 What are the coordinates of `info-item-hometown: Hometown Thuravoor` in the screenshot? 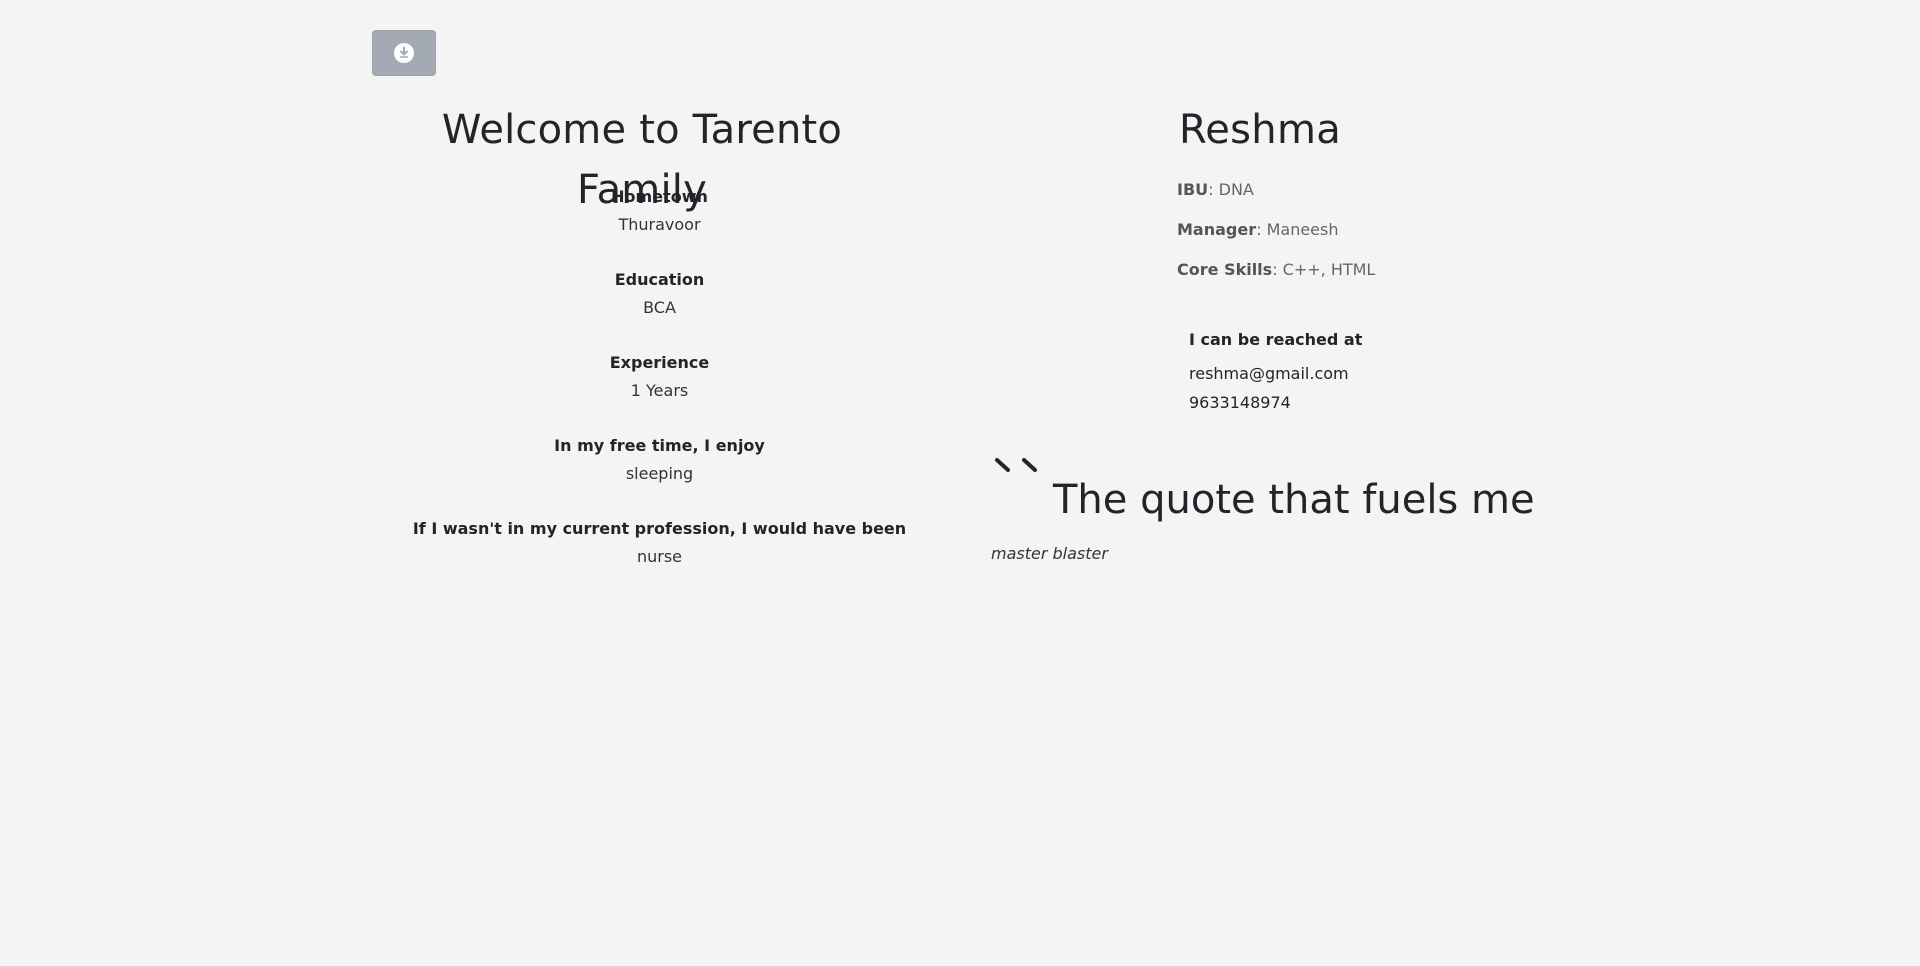 It's located at (659, 225).